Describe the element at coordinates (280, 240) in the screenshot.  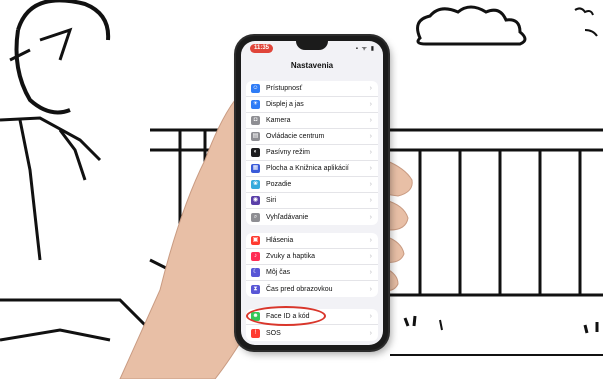
I see `settings-row-label: Hlásenia` at that location.